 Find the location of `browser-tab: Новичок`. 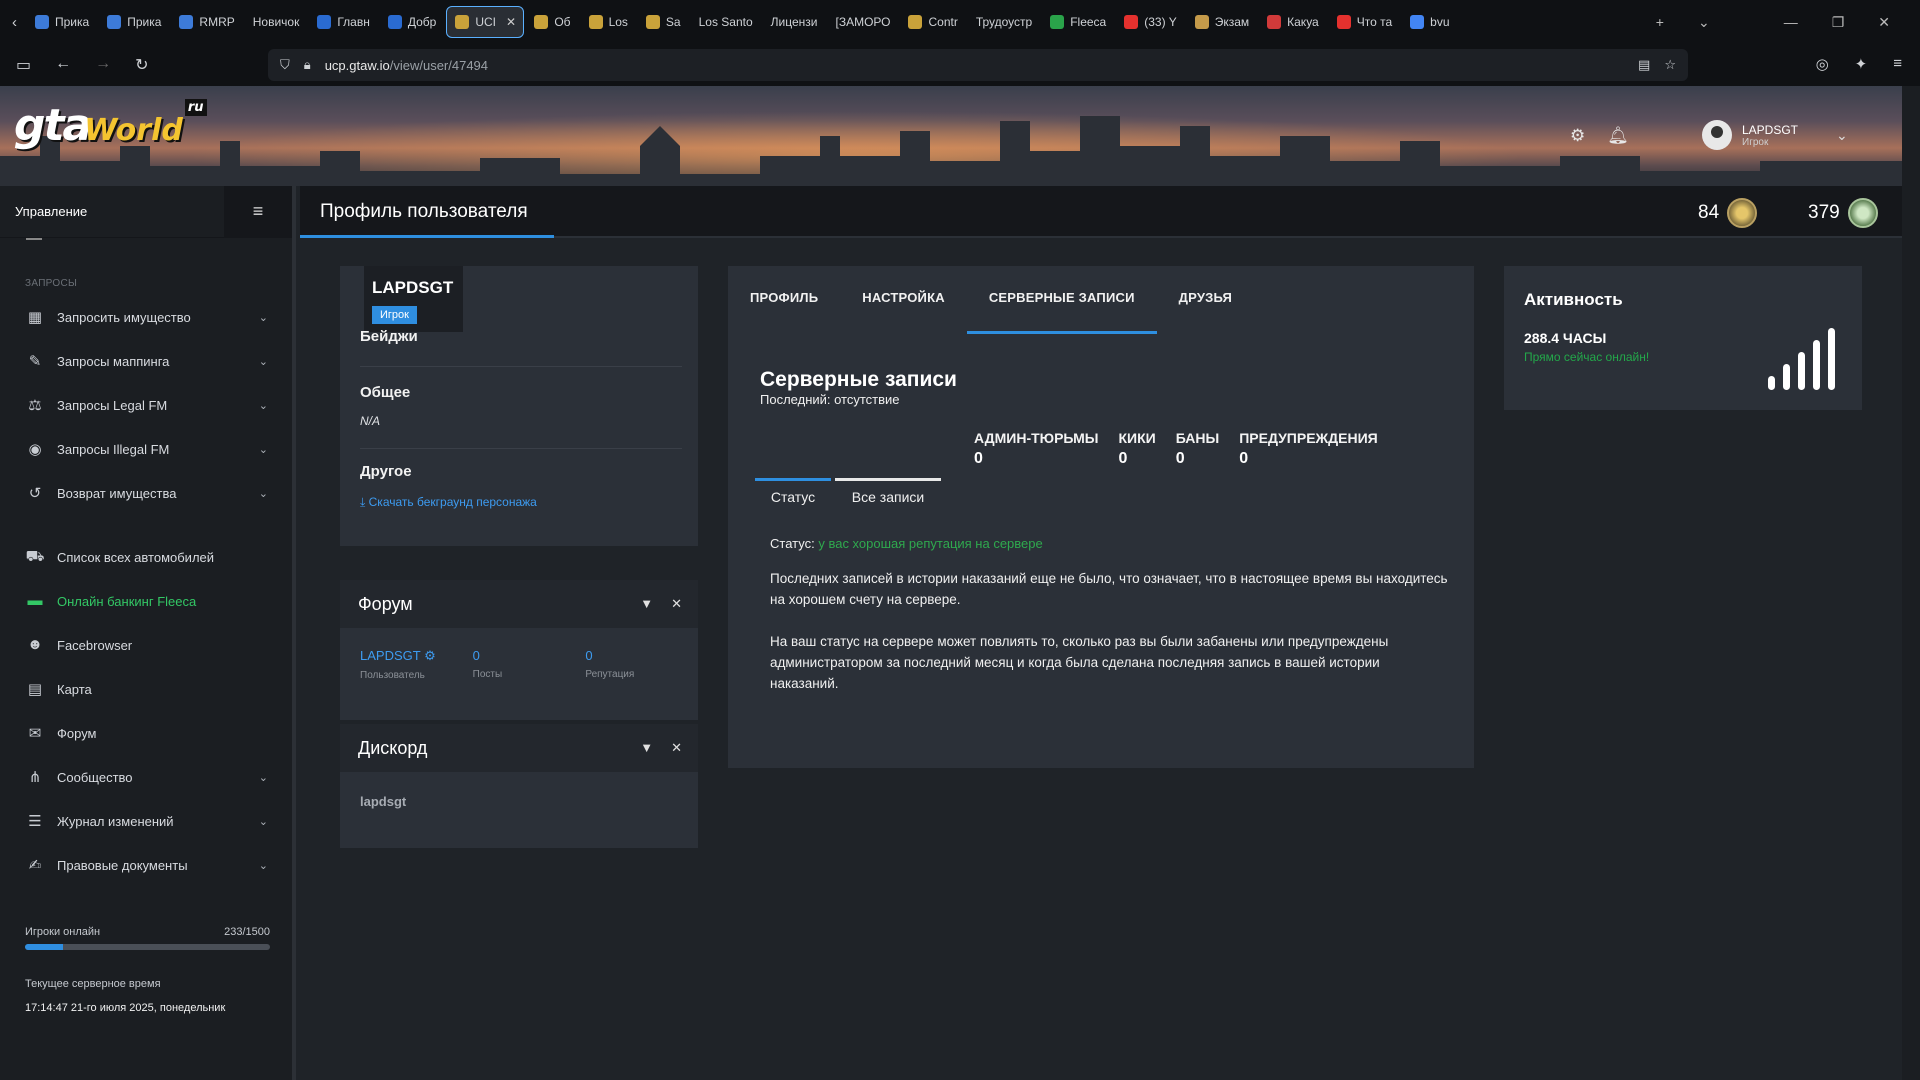

browser-tab: Новичок is located at coordinates (276, 22).